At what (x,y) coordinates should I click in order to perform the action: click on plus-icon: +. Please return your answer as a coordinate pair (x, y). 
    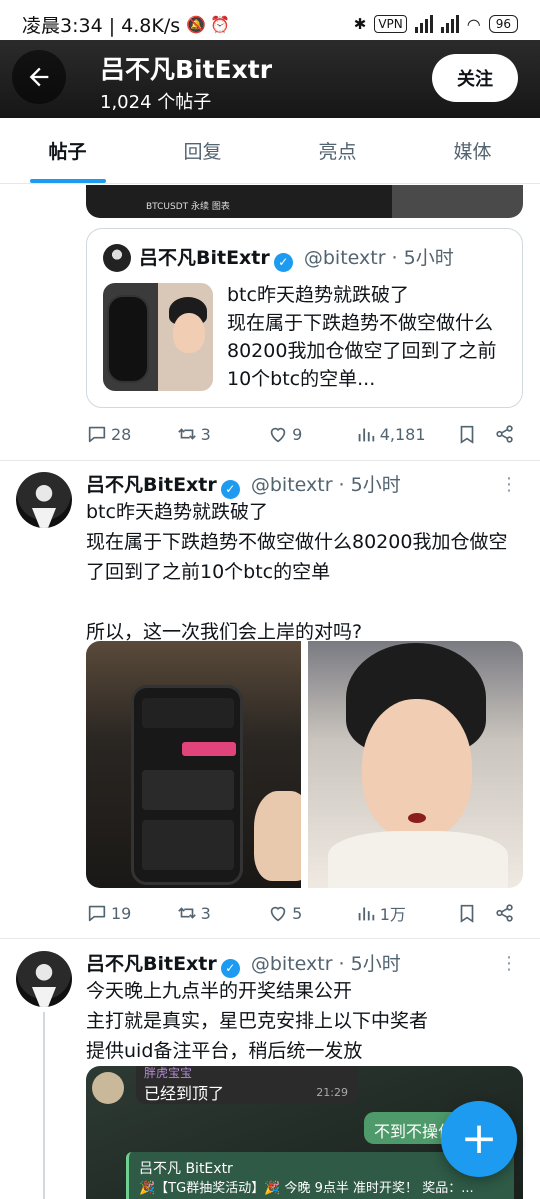
    Looking at the image, I should click on (479, 1138).